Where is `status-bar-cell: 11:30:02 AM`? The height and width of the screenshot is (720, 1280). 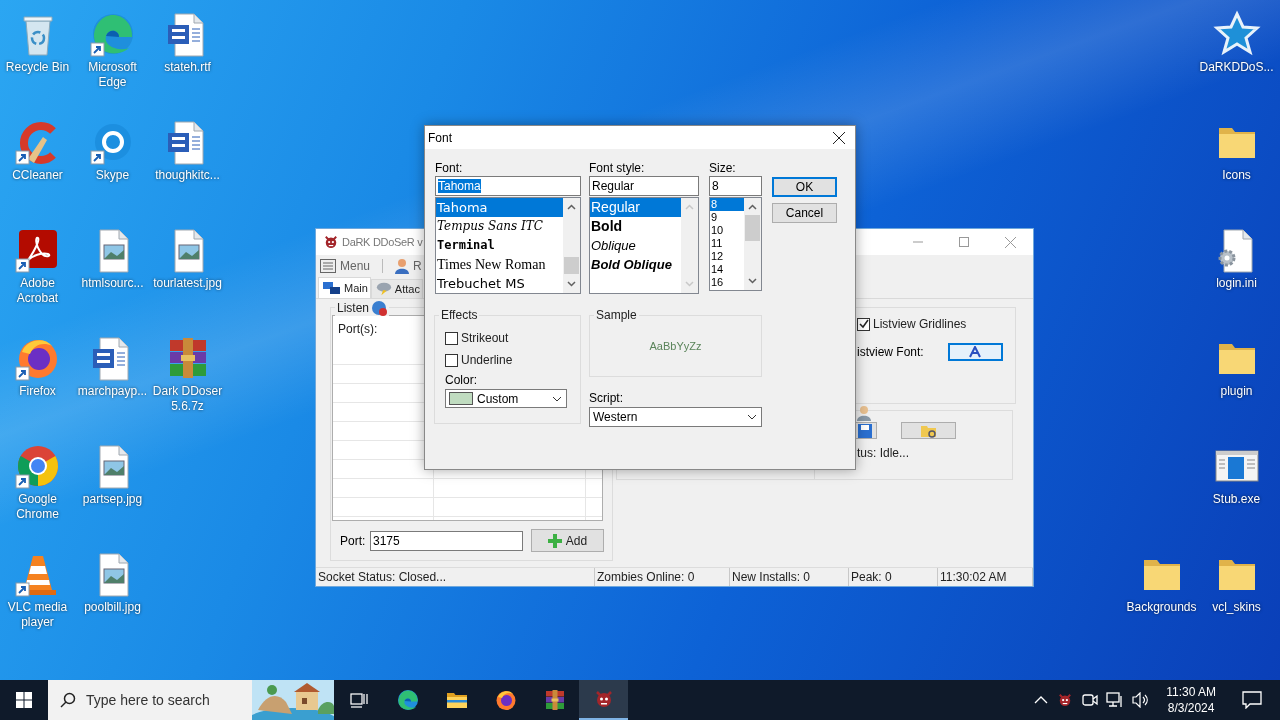 status-bar-cell: 11:30:02 AM is located at coordinates (985, 577).